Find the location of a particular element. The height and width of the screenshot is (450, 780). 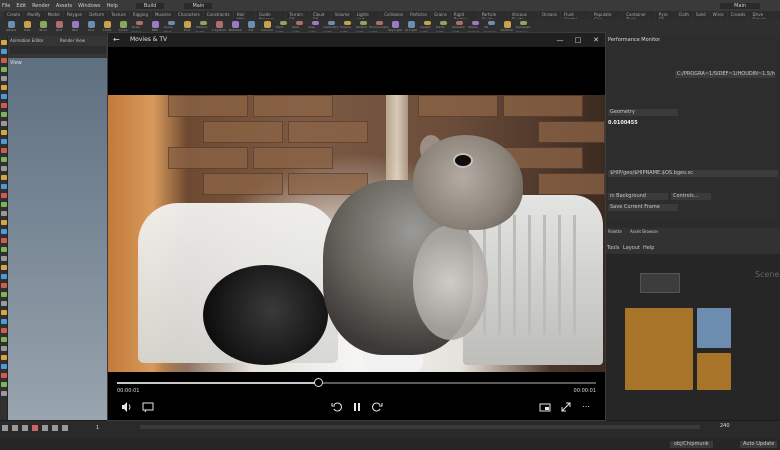

tab-asset-browser: Asset Browser is located at coordinates (644, 232).